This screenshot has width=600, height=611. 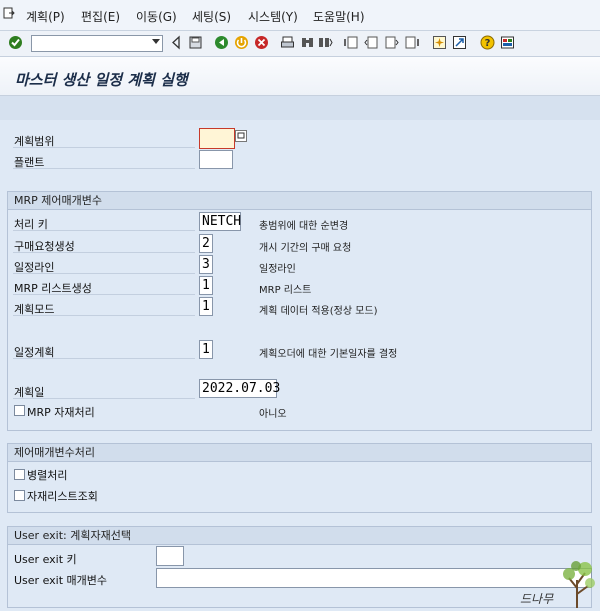 What do you see at coordinates (328, 354) in the screenshot?
I see `scheduling-desc: 계획오더에 대한 기본일자를 결정` at bounding box center [328, 354].